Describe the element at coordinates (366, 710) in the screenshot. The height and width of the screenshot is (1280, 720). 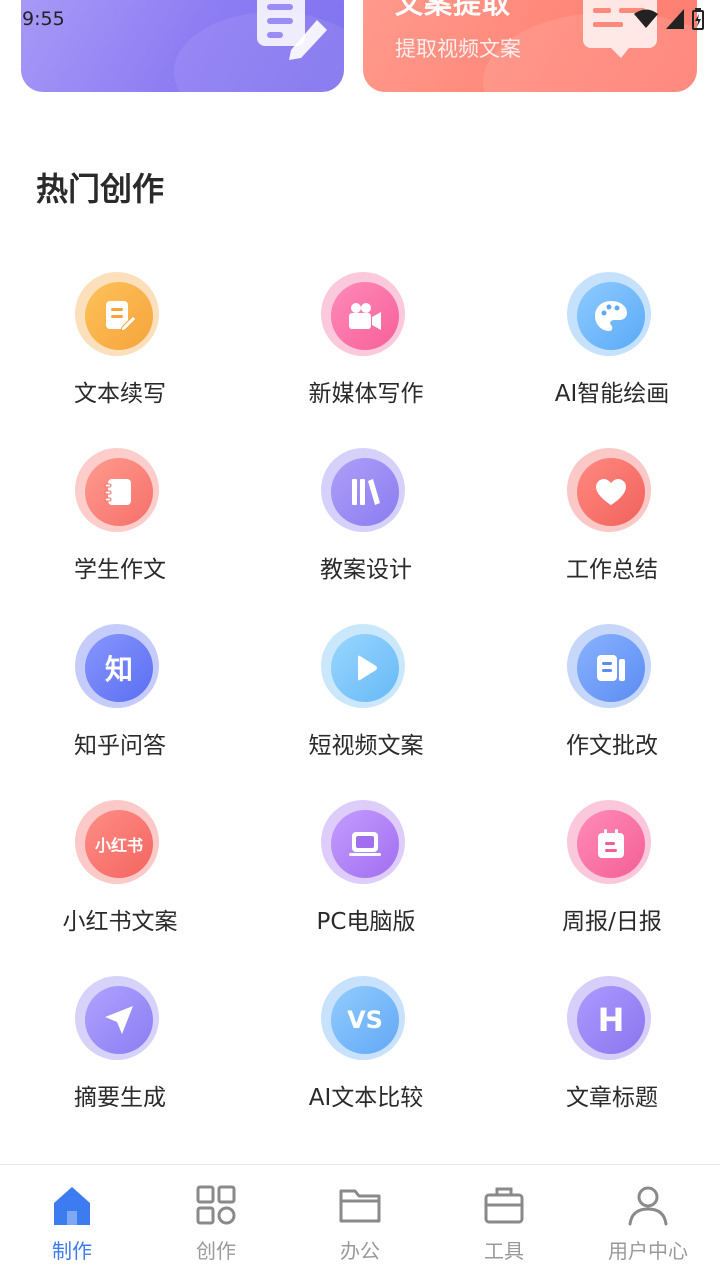
I see `grid-item-short-video: 短视频文案` at that location.